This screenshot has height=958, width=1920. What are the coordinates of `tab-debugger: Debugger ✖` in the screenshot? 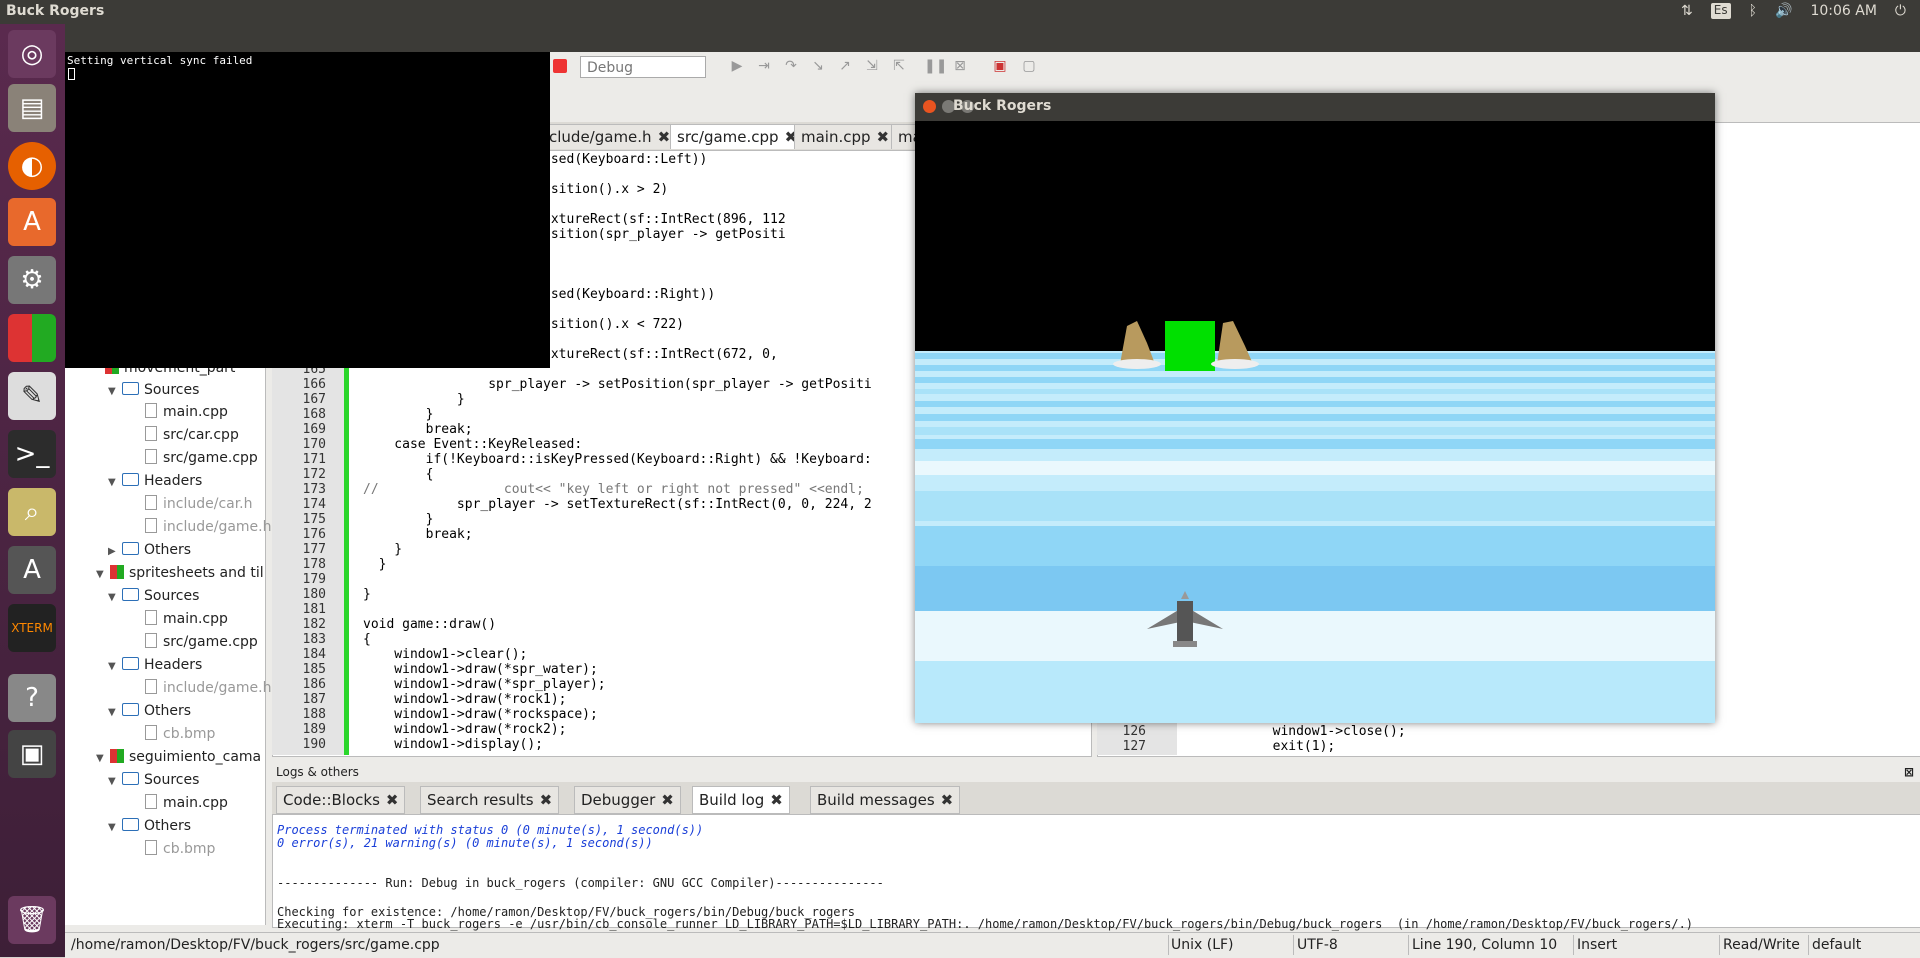 It's located at (627, 800).